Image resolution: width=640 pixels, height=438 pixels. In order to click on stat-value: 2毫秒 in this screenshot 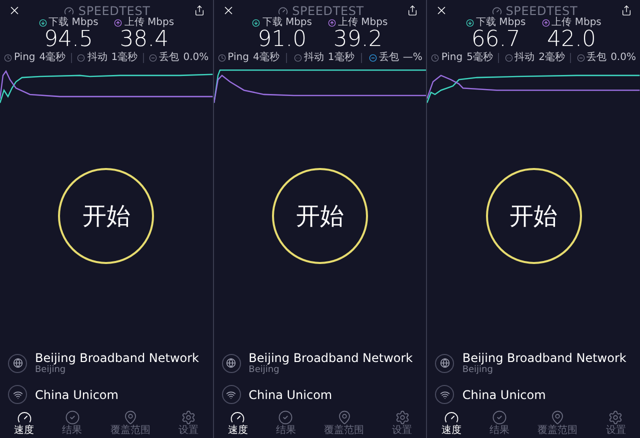, I will do `click(551, 58)`.